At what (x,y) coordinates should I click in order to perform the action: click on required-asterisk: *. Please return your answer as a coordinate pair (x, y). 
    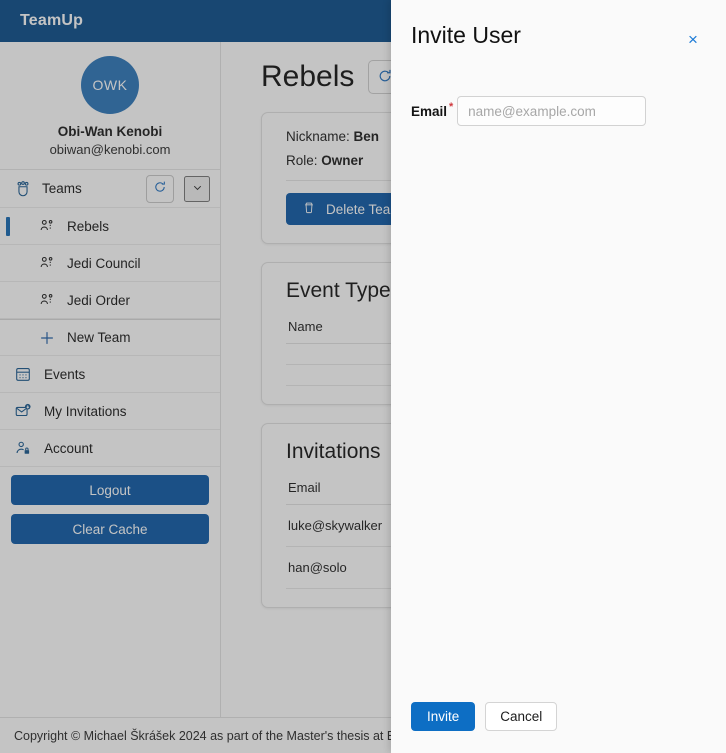
    Looking at the image, I should click on (451, 107).